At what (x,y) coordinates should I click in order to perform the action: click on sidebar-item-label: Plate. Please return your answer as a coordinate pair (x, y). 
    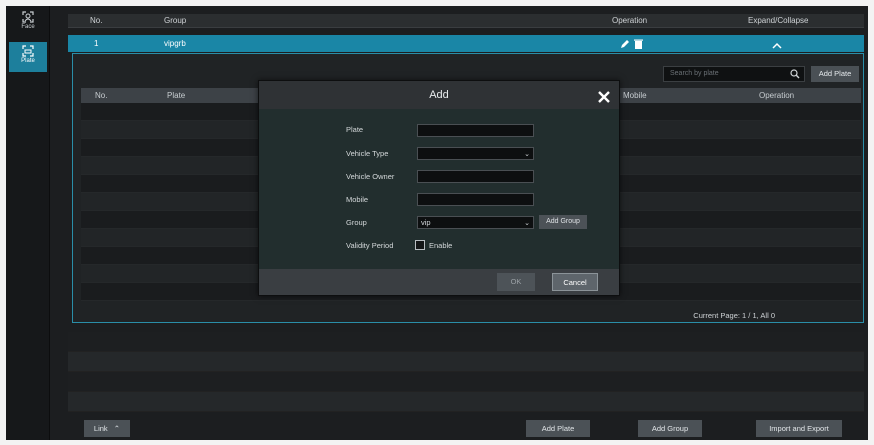
    Looking at the image, I should click on (28, 61).